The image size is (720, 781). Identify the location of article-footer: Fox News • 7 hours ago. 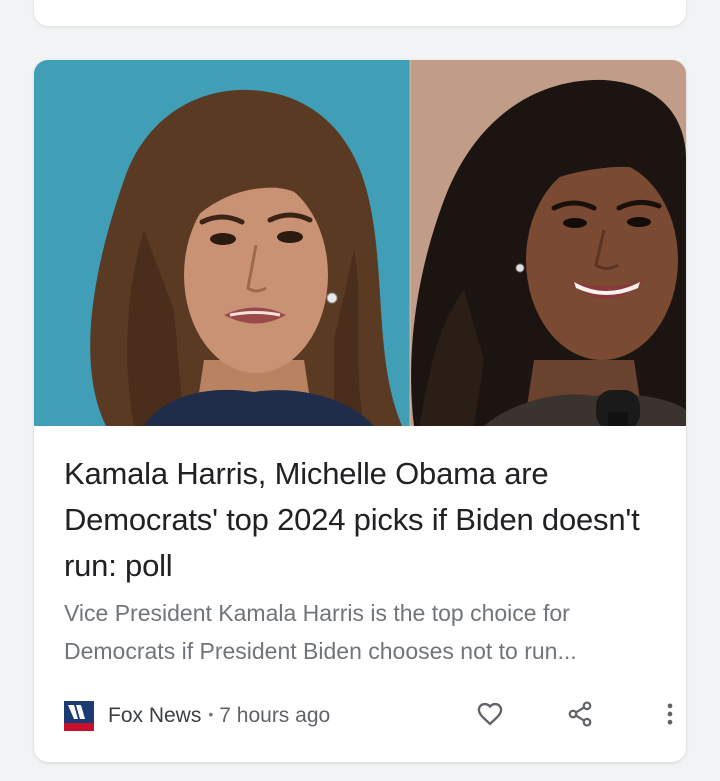
(368, 716).